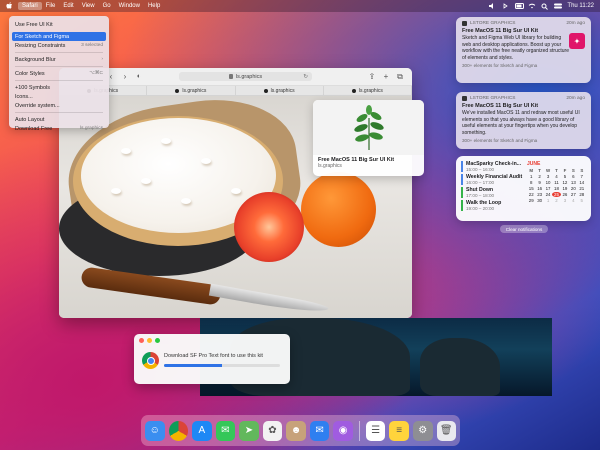 The image size is (600, 450). What do you see at coordinates (88, 6) in the screenshot?
I see `menu-view: View` at bounding box center [88, 6].